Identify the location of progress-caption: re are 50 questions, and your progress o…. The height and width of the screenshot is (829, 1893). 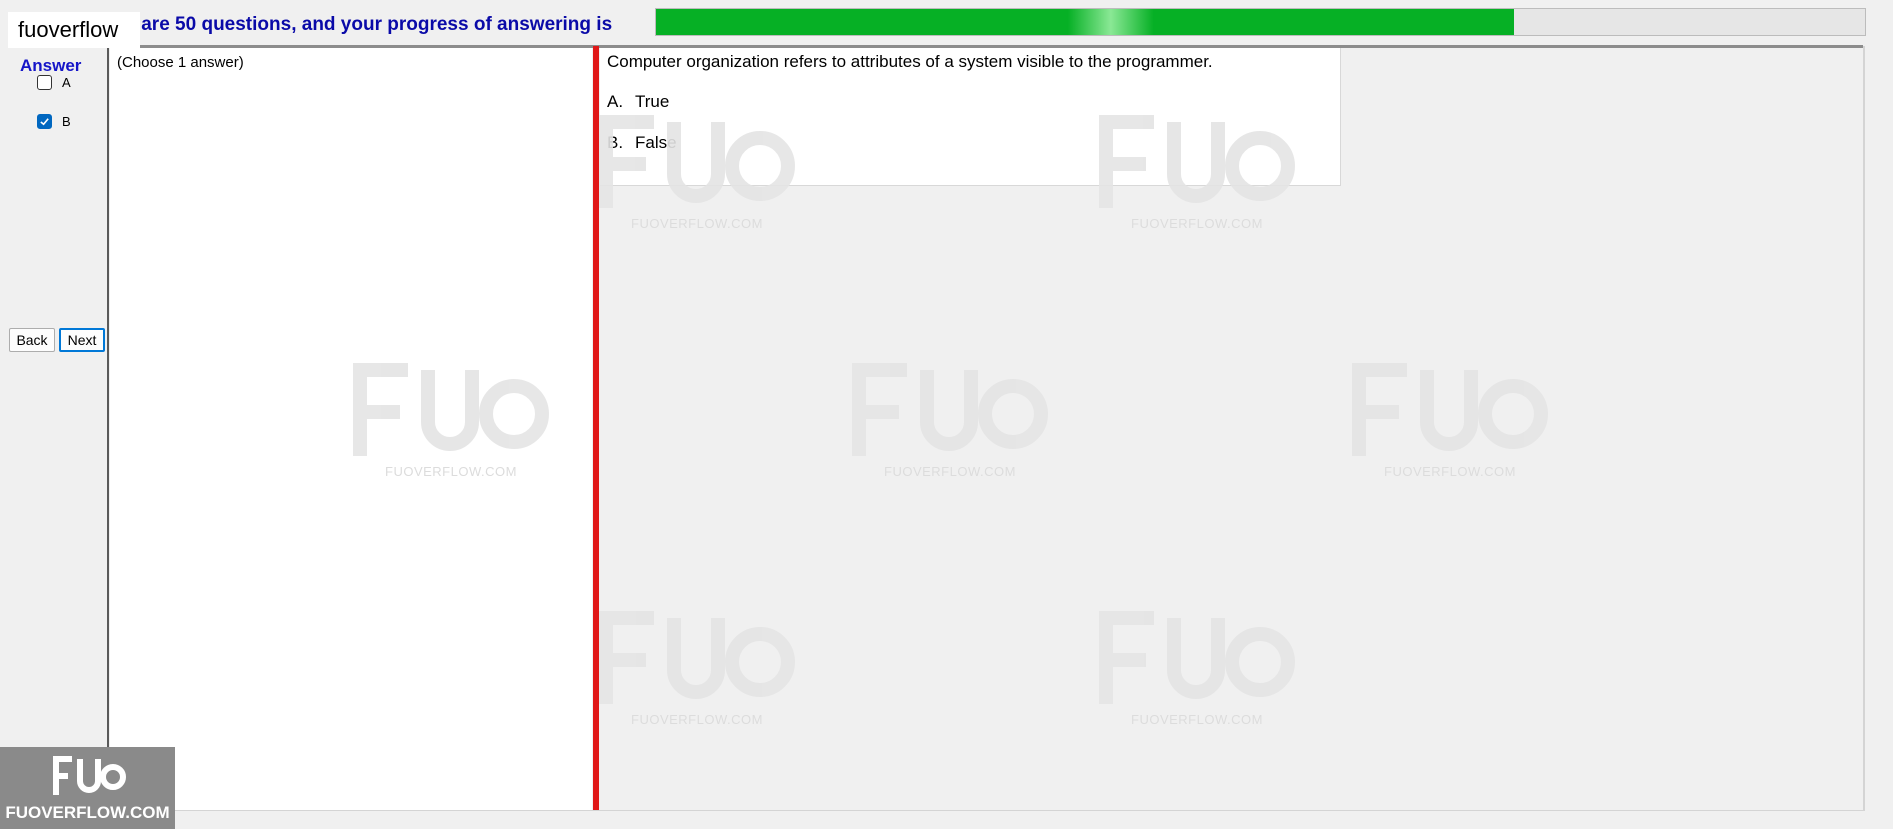
(365, 24).